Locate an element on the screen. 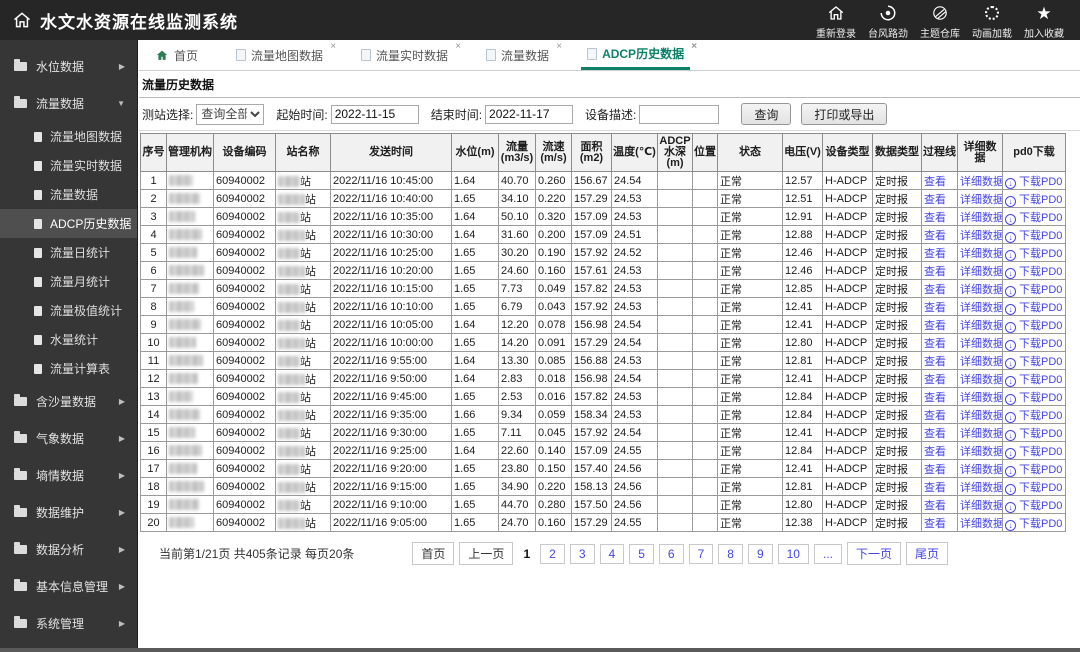  tab-0: 首页 is located at coordinates (176, 55).